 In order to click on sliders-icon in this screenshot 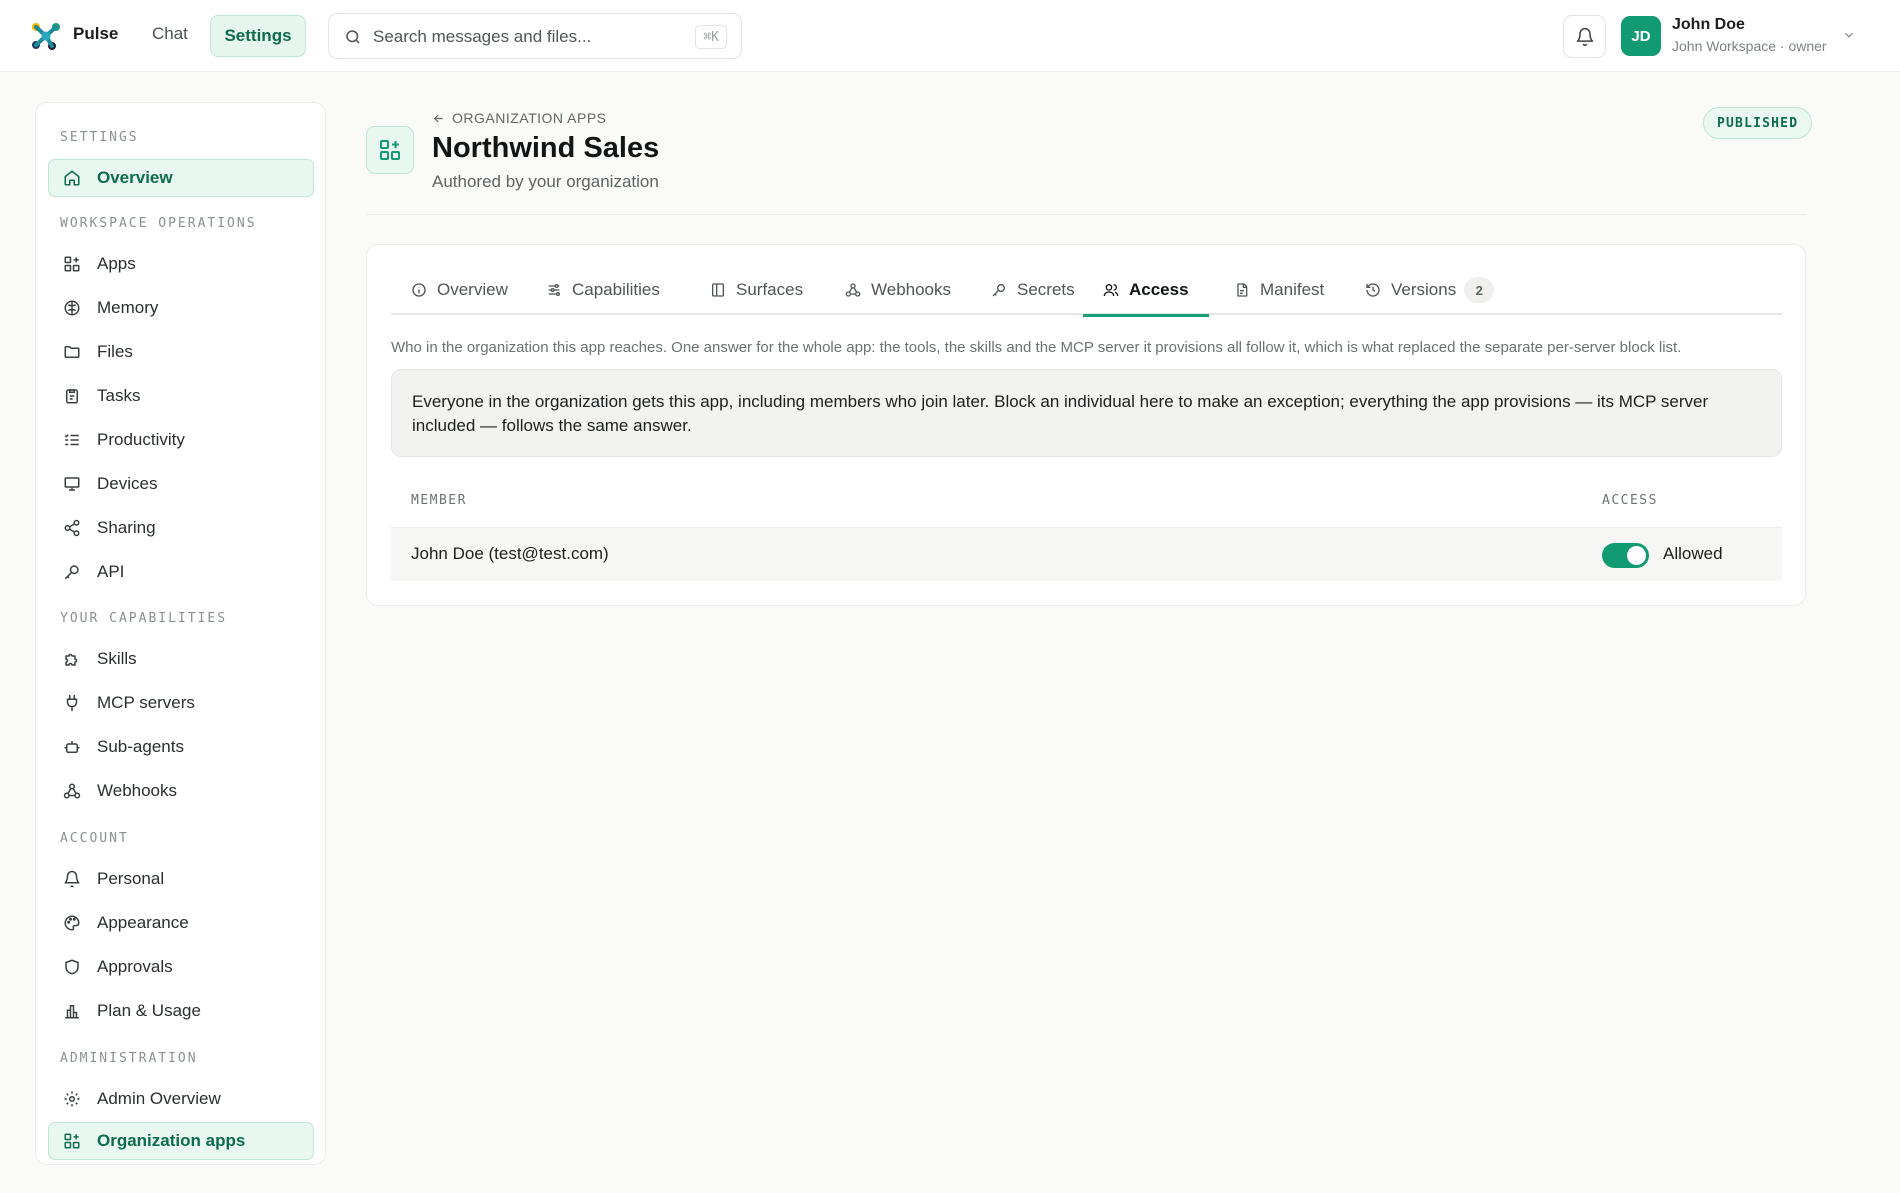, I will do `click(554, 290)`.